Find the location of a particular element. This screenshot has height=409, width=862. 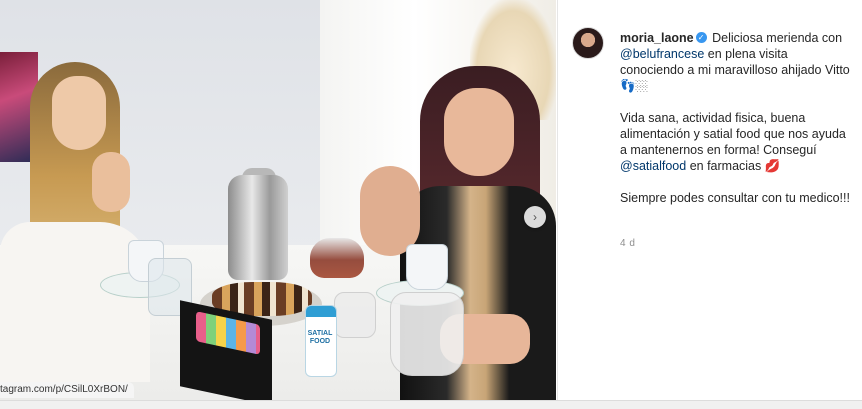

glass-bowl is located at coordinates (427, 334).